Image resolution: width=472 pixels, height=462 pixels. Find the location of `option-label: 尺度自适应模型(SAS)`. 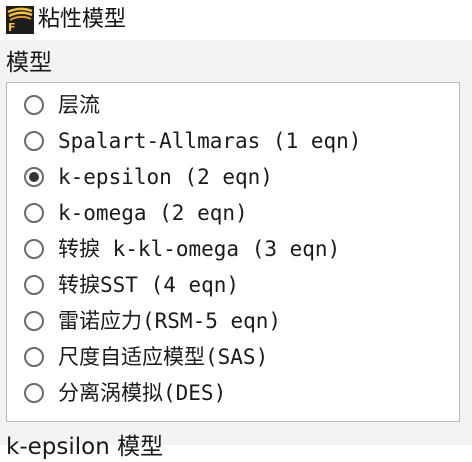

option-label: 尺度自适应模型(SAS) is located at coordinates (163, 357).